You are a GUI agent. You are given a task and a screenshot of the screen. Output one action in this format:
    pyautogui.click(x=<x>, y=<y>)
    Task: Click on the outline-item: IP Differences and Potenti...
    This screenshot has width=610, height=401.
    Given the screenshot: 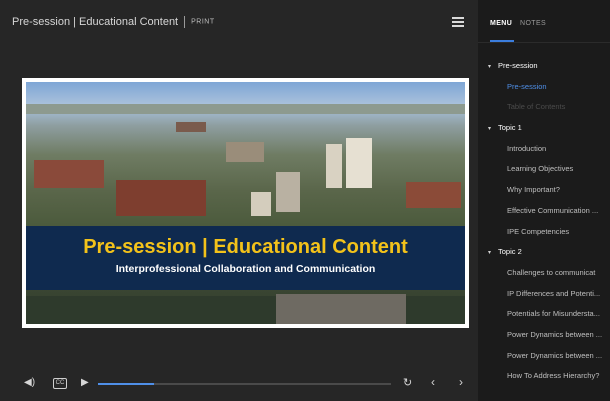 What is the action you would take?
    pyautogui.click(x=544, y=294)
    